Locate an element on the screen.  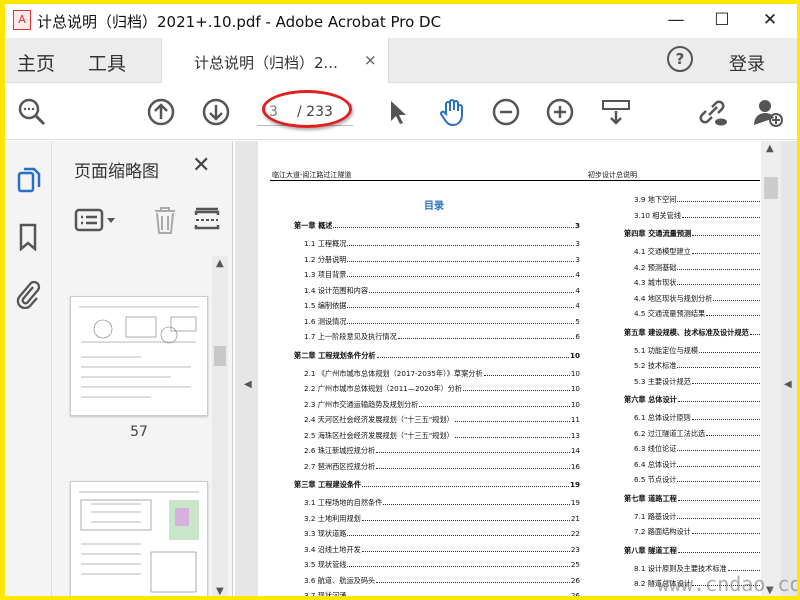
close-panel-button: ✕ is located at coordinates (201, 165).